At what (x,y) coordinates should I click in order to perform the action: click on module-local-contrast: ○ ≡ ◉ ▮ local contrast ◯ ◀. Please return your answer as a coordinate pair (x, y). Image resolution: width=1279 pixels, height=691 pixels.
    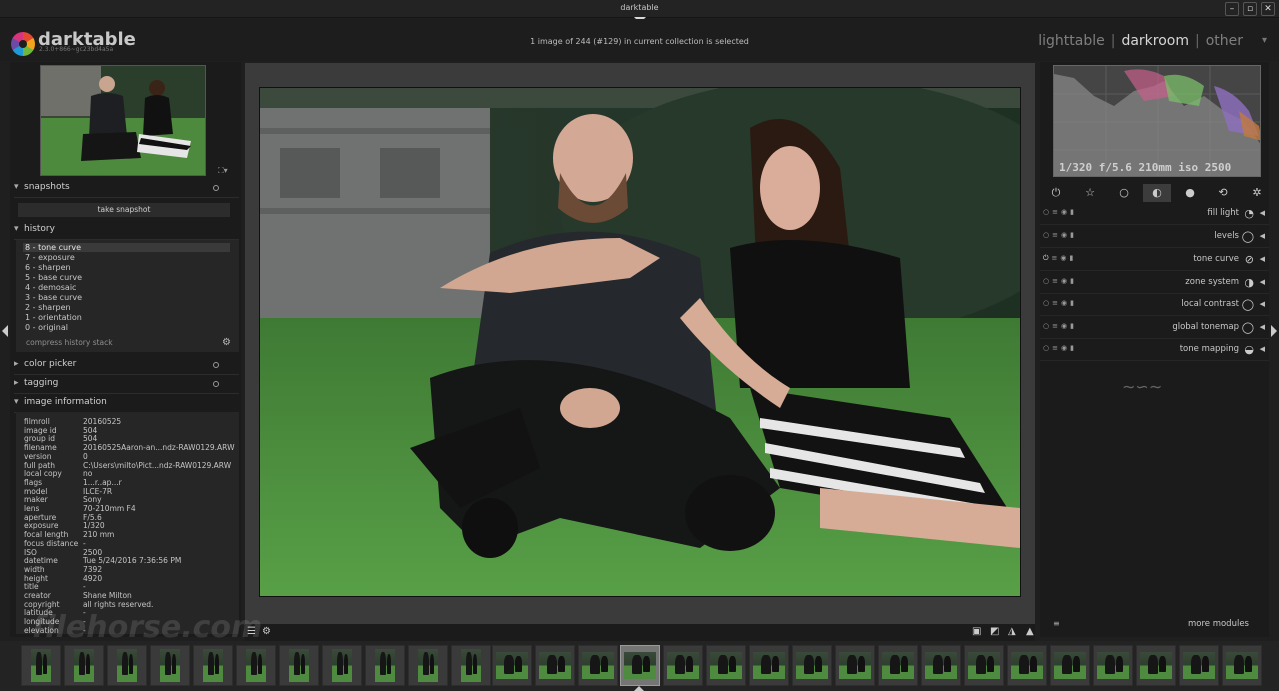
    Looking at the image, I should click on (1154, 305).